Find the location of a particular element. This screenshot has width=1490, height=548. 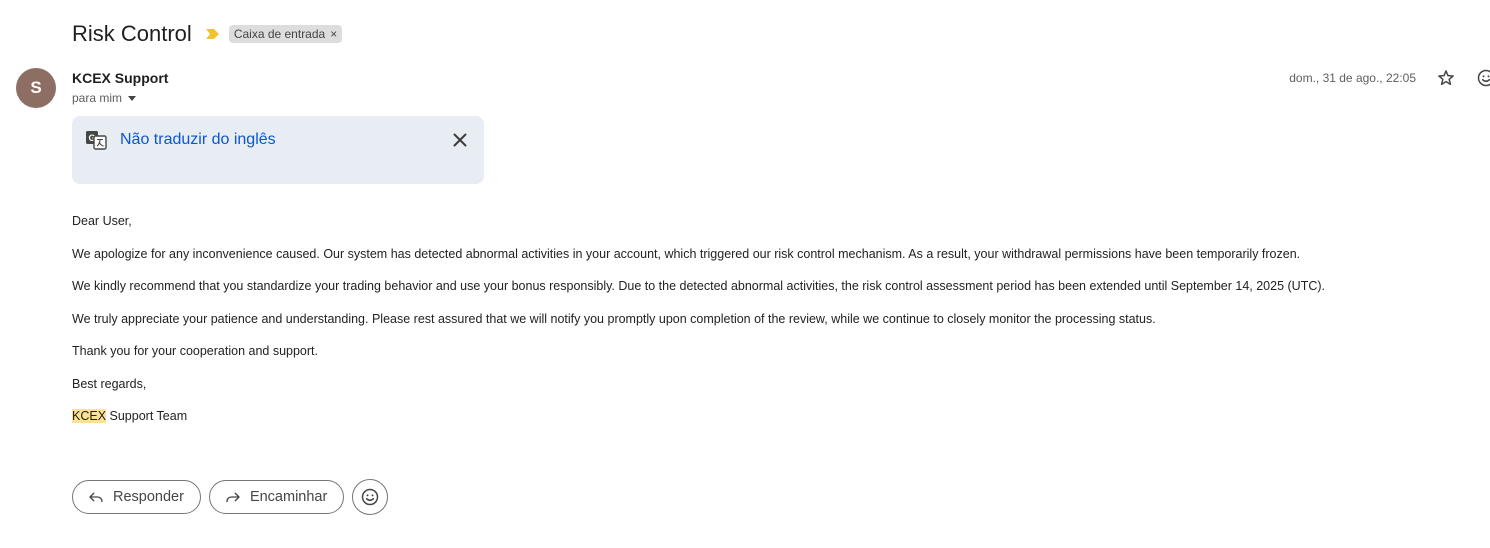

label-chip-inbox: Caixa de entrada × is located at coordinates (285, 34).